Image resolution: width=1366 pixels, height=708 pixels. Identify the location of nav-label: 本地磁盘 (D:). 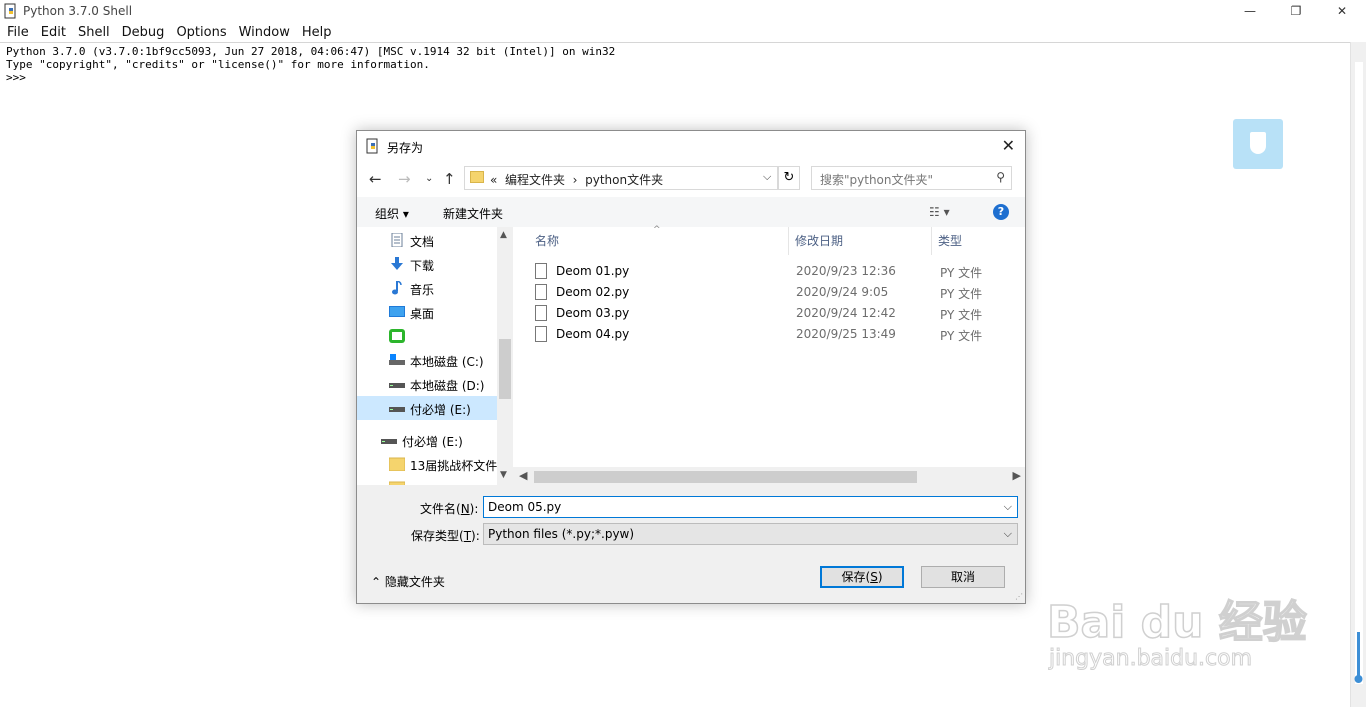
(447, 386).